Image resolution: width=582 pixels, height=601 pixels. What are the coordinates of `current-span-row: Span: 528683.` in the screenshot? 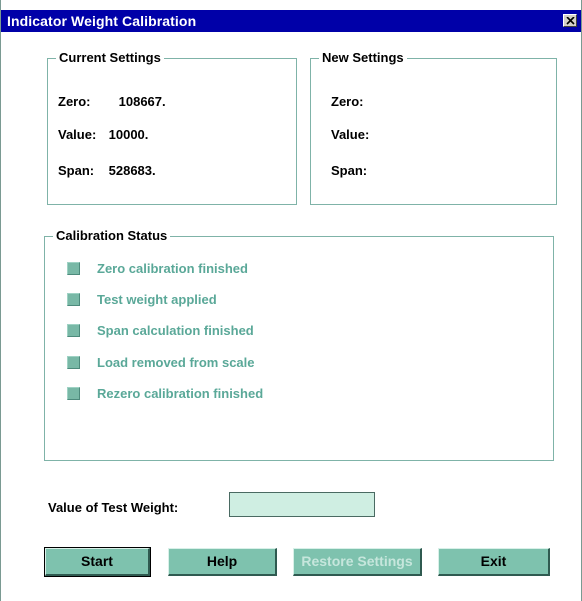 It's located at (107, 170).